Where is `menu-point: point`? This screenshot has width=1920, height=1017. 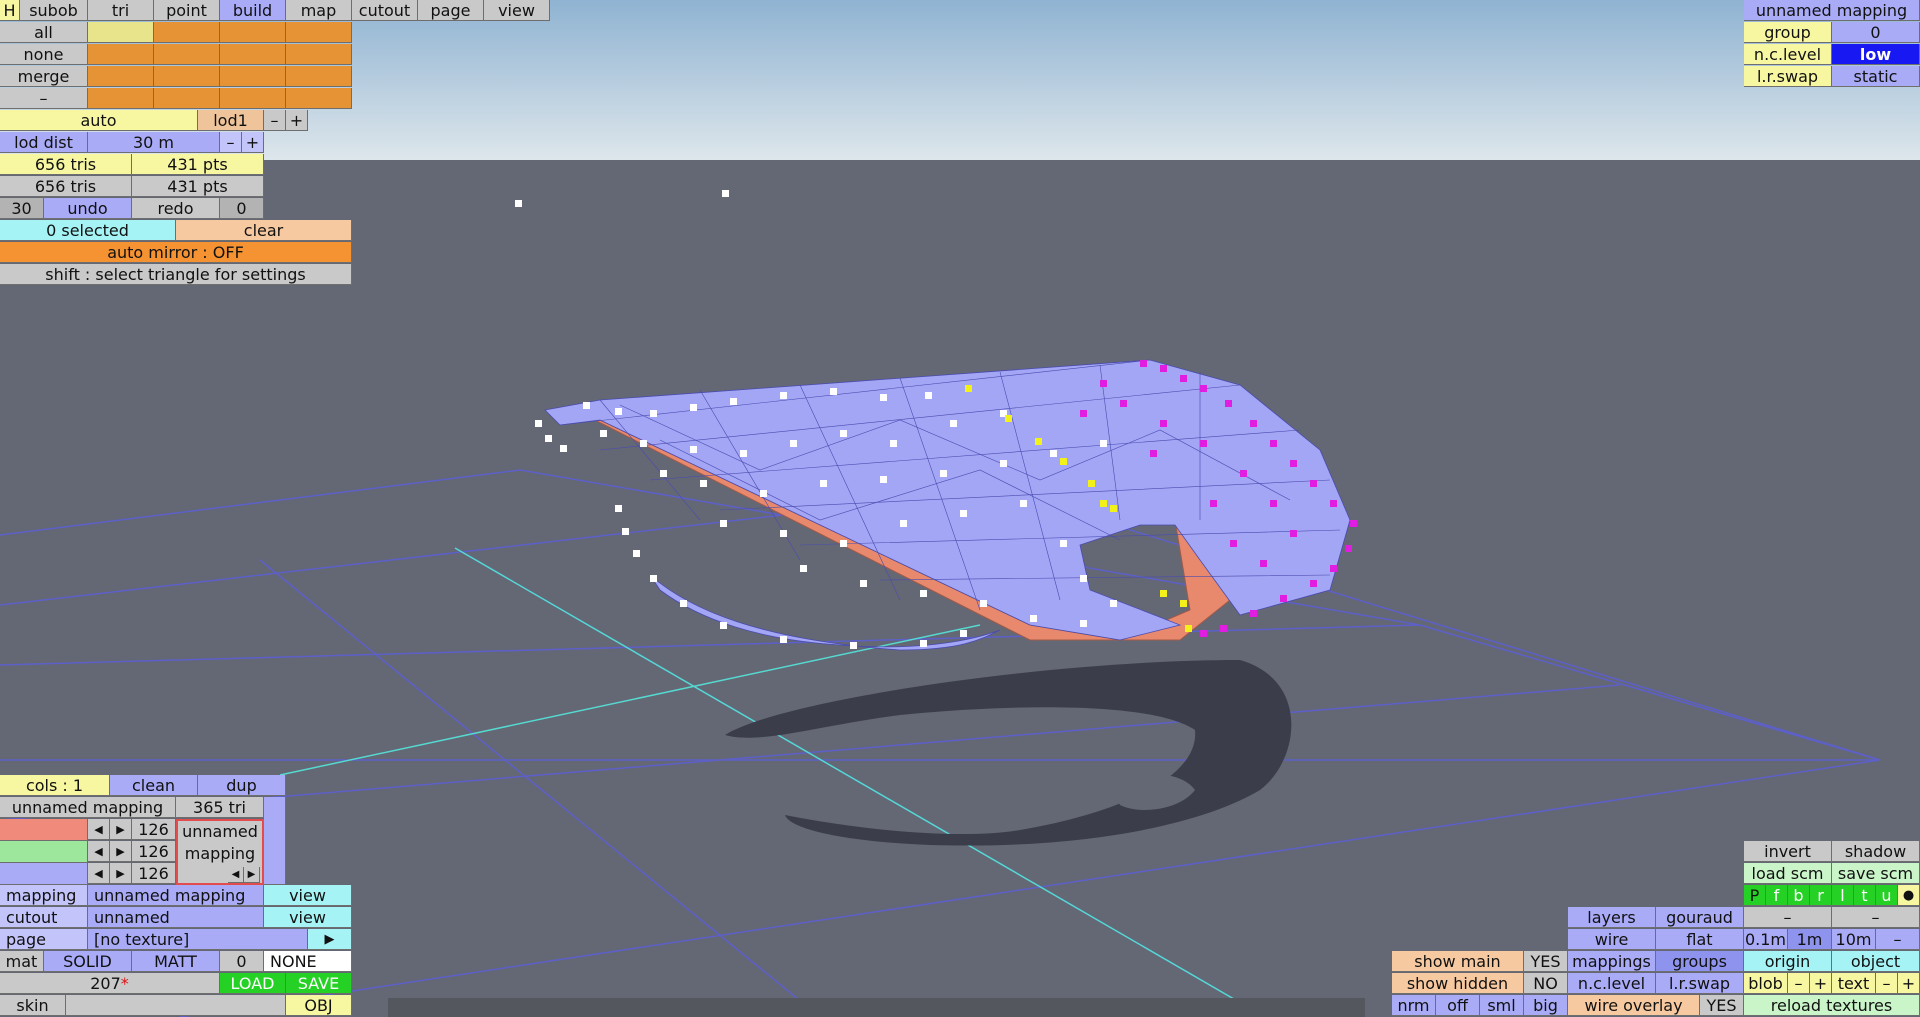
menu-point: point is located at coordinates (187, 10).